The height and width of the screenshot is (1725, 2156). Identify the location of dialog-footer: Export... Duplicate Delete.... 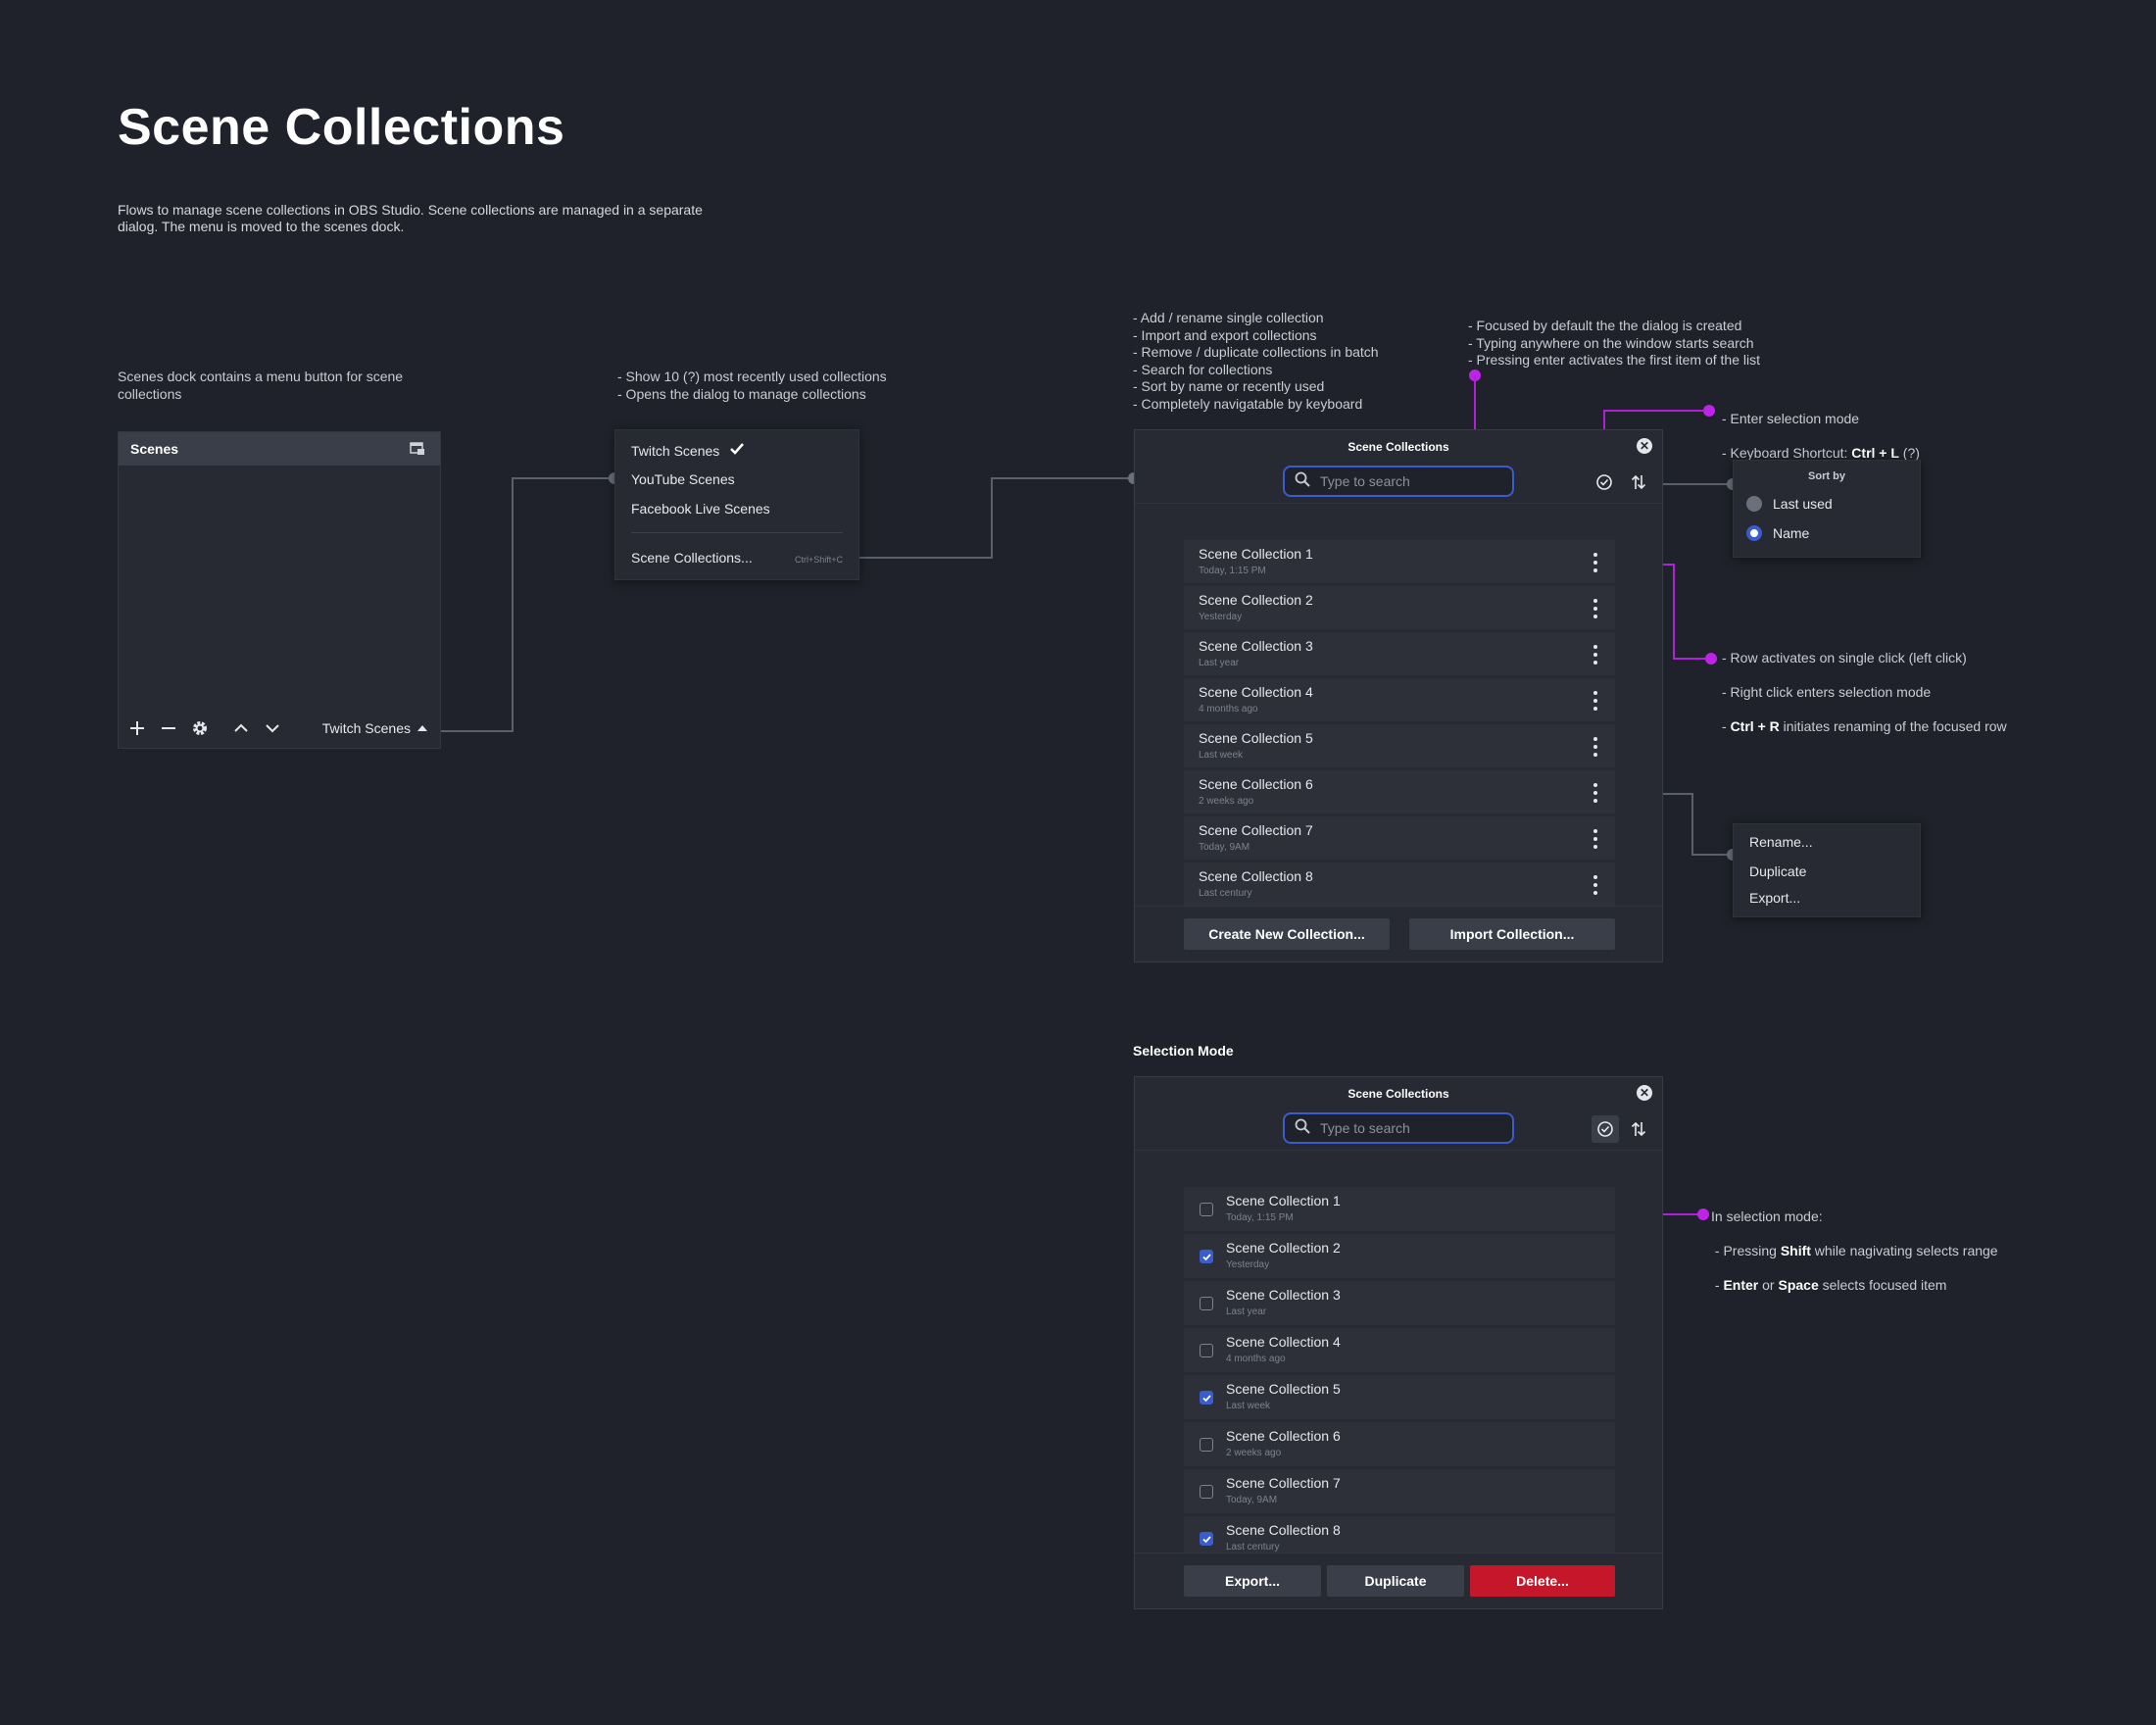
(1398, 1580).